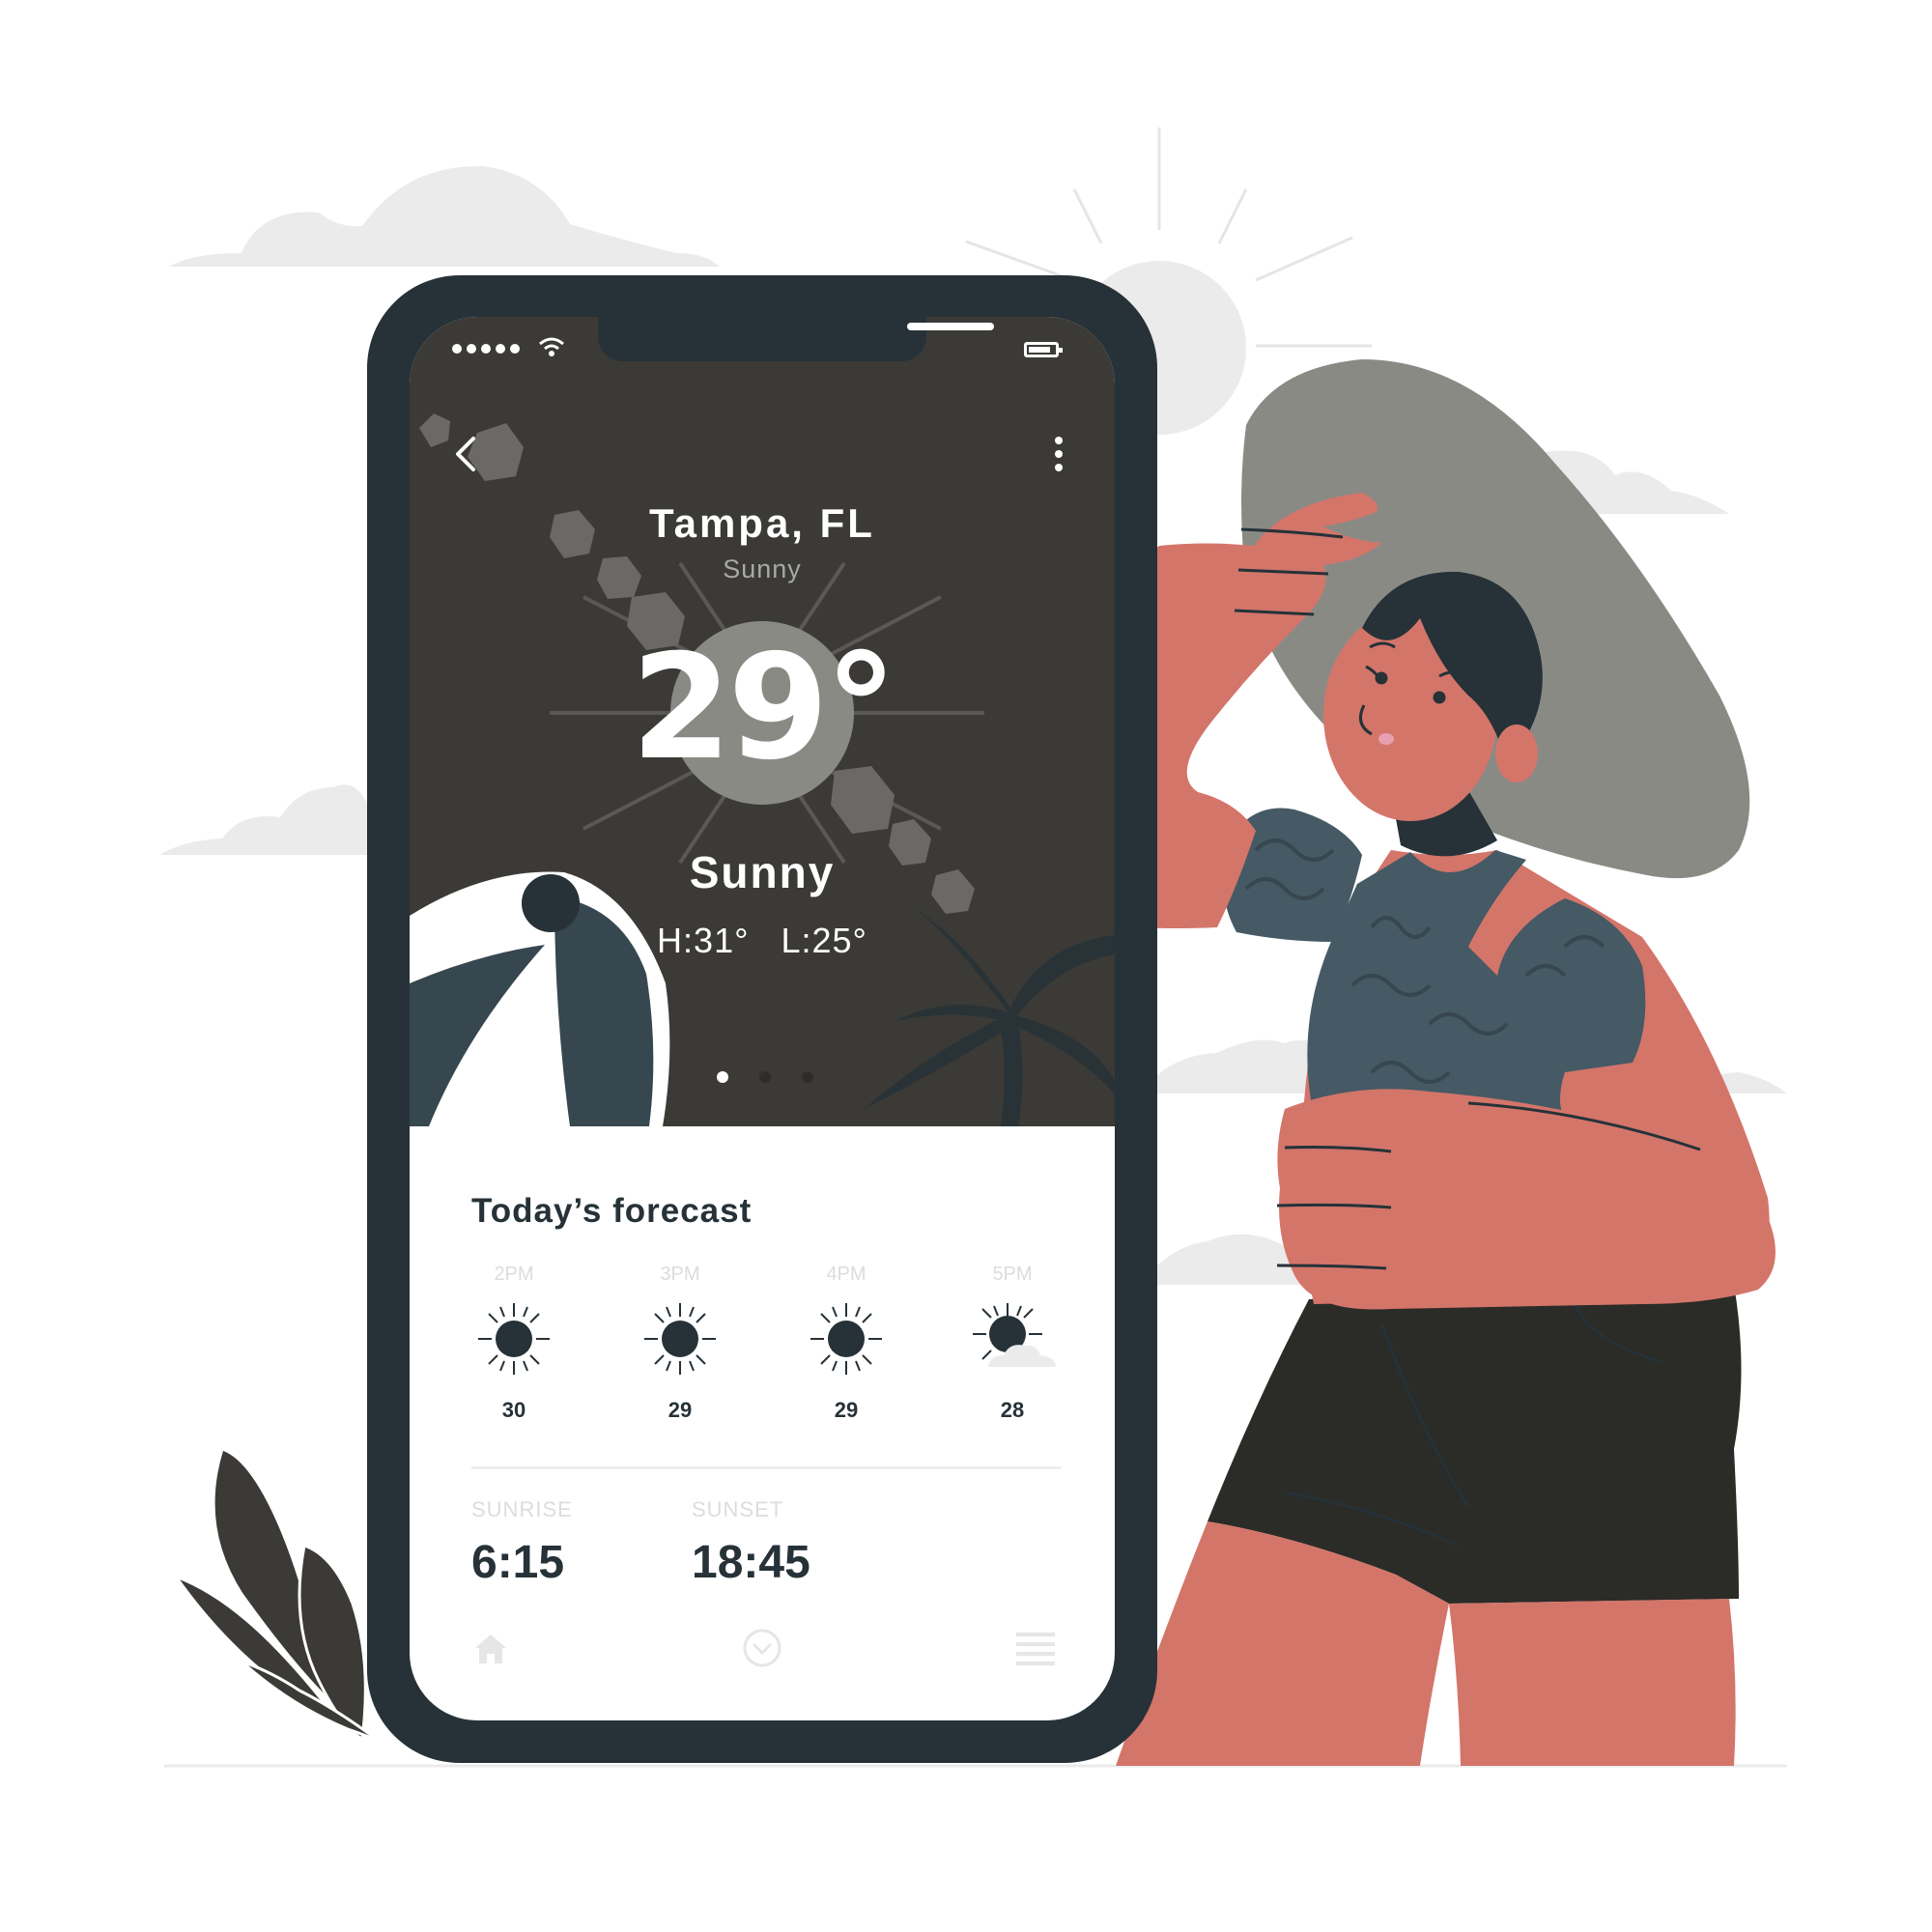 The width and height of the screenshot is (1932, 1932). I want to click on back-button, so click(467, 454).